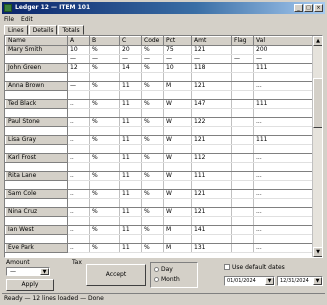 Image resolution: width=327 pixels, height=305 pixels. I want to click on date-from-combo: 01/01/2024 ▼, so click(249, 281).